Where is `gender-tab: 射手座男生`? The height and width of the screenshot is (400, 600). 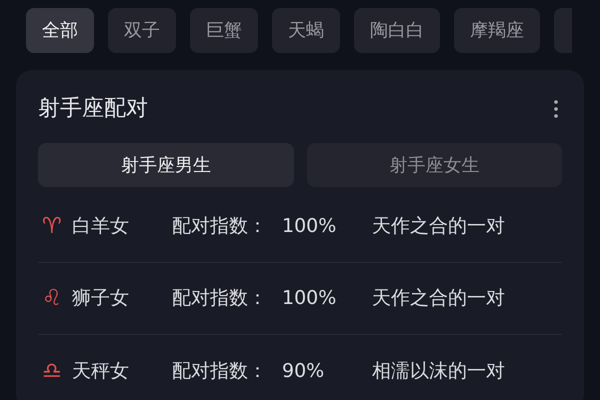 gender-tab: 射手座男生 is located at coordinates (166, 165).